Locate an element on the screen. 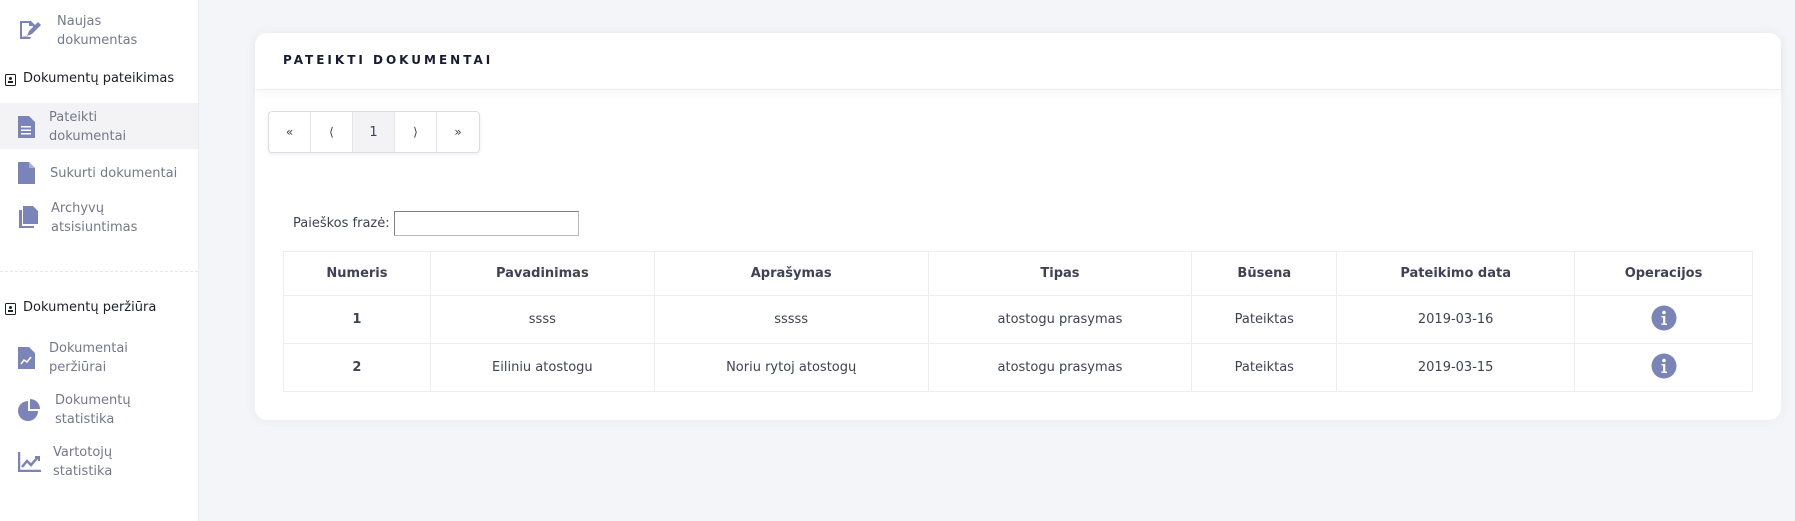  card-header: PATEIKTI DOKUMENTAI is located at coordinates (1018, 61).